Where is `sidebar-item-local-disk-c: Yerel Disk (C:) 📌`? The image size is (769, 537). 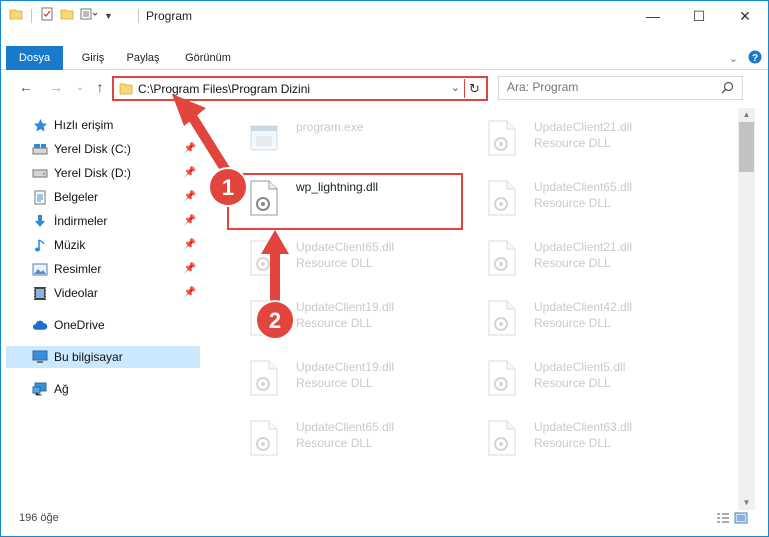 sidebar-item-local-disk-c: Yerel Disk (C:) 📌 is located at coordinates (103, 149).